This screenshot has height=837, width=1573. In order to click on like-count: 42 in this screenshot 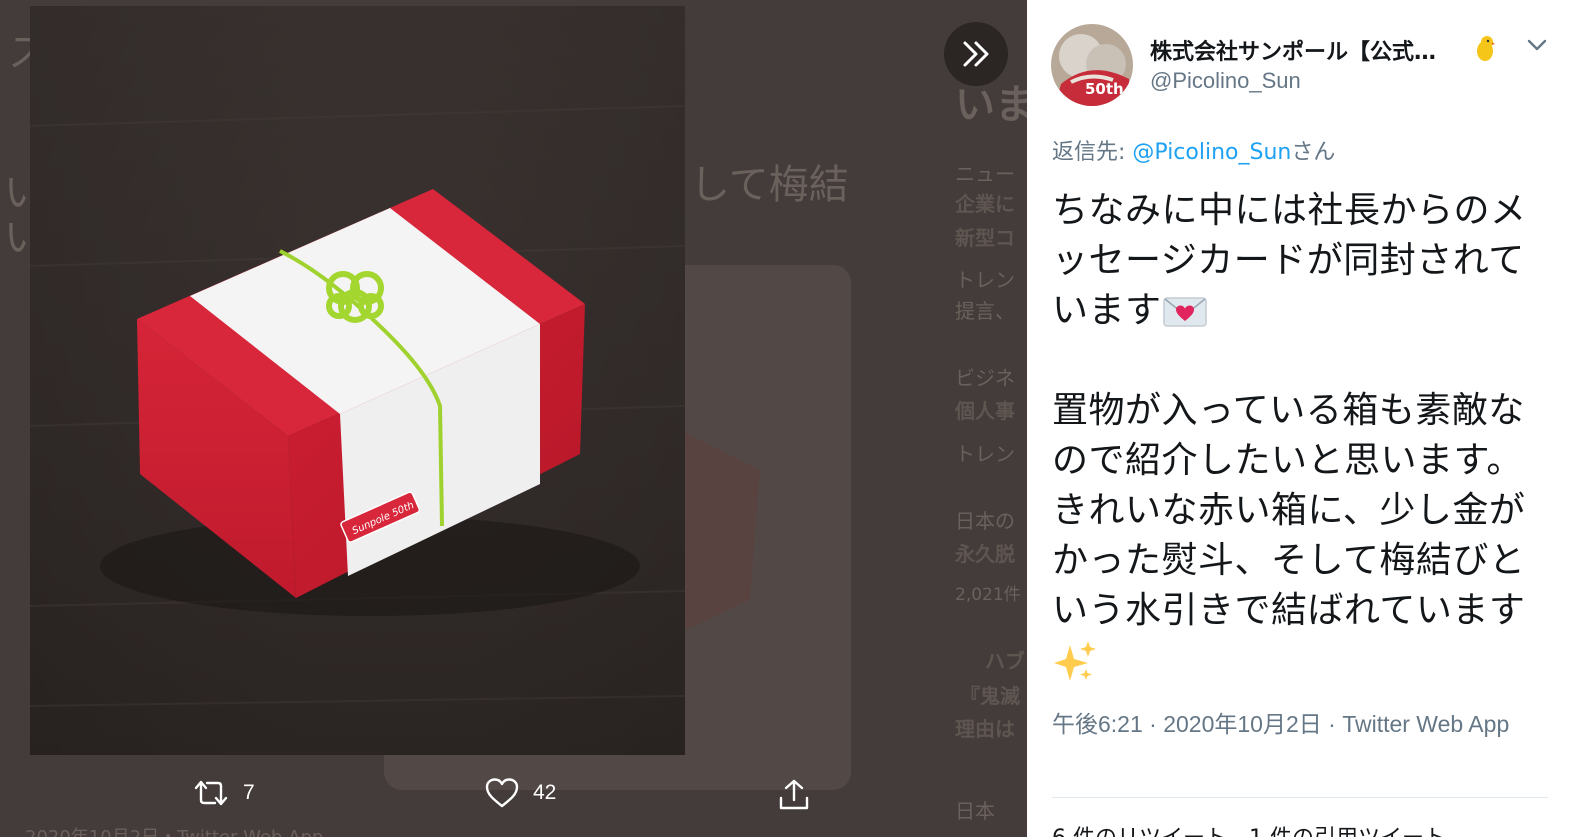, I will do `click(545, 792)`.